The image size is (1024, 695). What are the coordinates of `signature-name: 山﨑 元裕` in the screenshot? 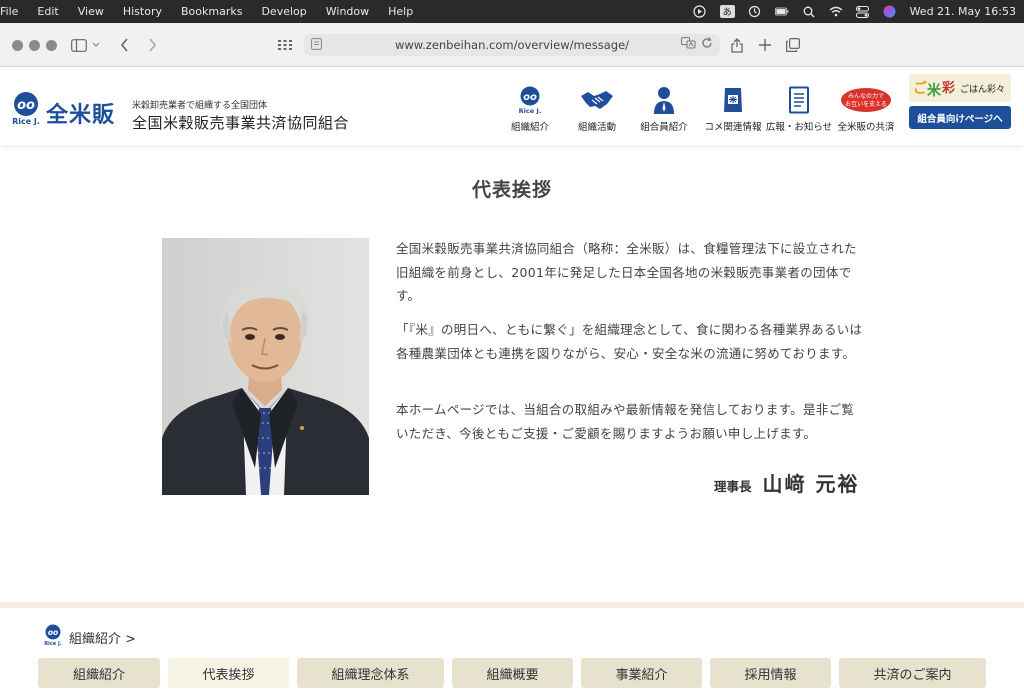 It's located at (811, 484).